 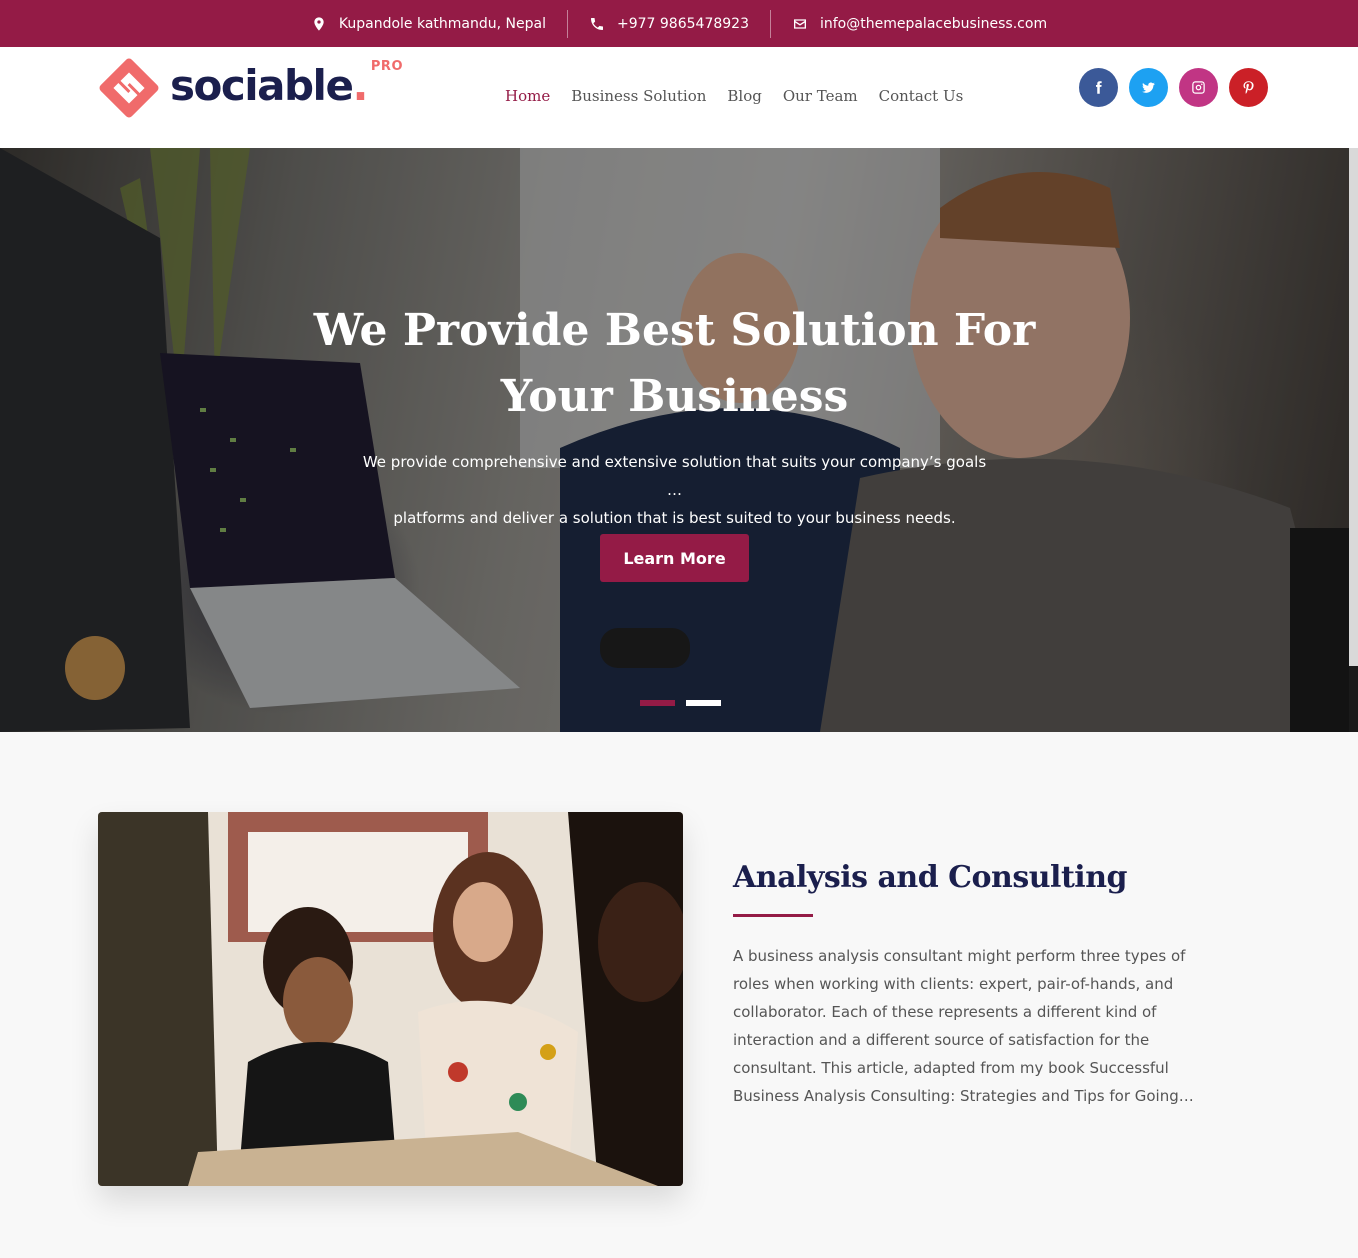 I want to click on pinterest-link, so click(x=1248, y=87).